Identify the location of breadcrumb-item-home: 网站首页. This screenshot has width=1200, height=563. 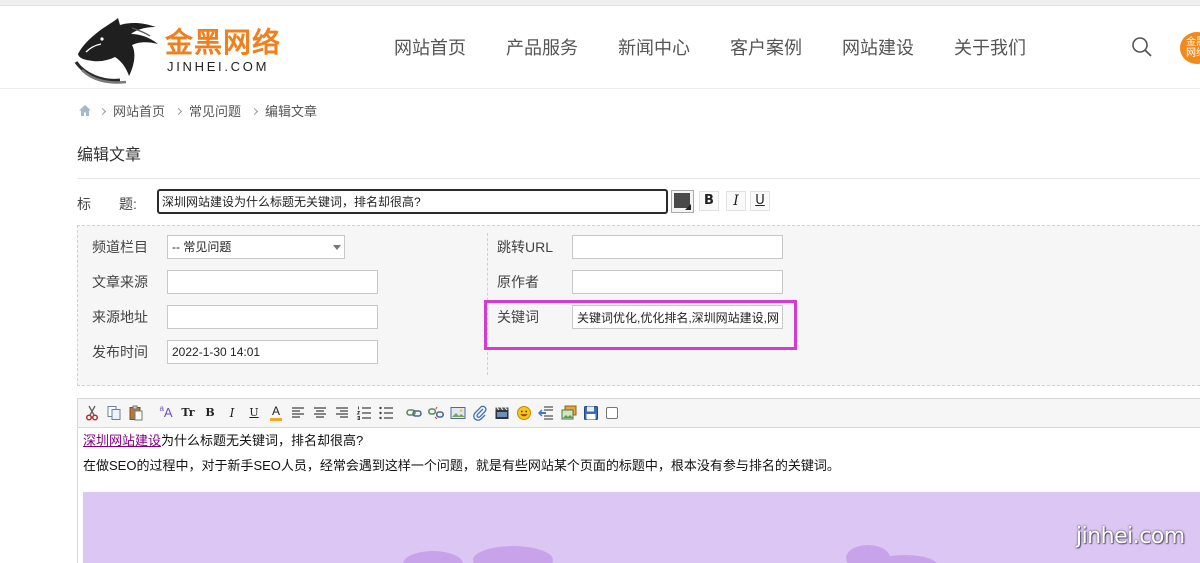
(139, 111).